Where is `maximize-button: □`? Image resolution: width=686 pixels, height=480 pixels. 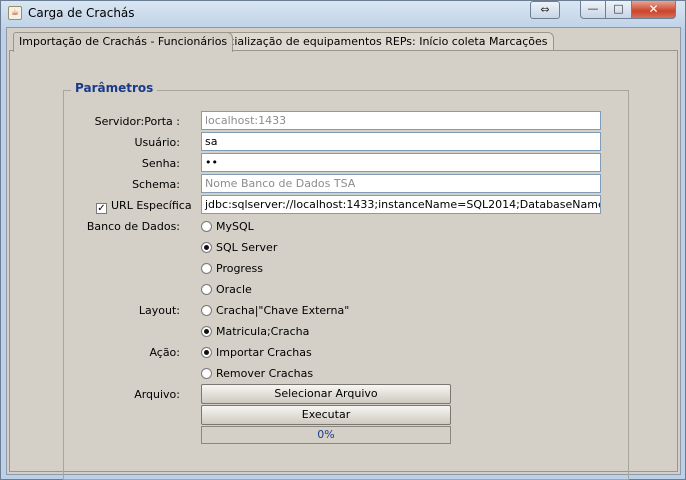
maximize-button: □ is located at coordinates (619, 10).